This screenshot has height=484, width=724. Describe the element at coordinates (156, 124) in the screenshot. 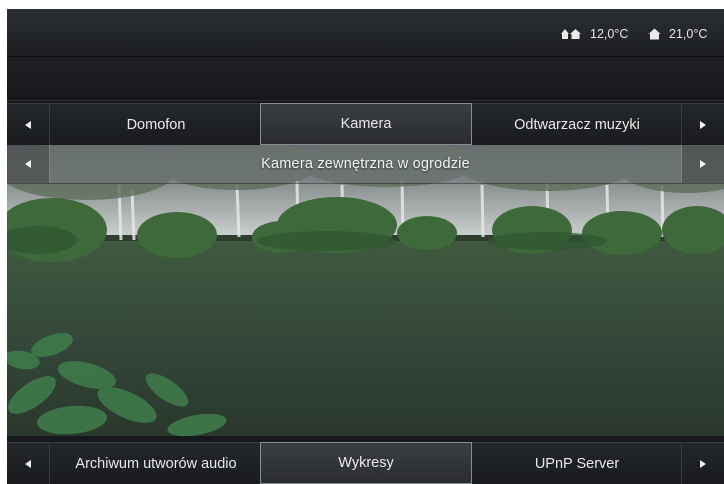

I see `tab-domofon: Domofon` at that location.